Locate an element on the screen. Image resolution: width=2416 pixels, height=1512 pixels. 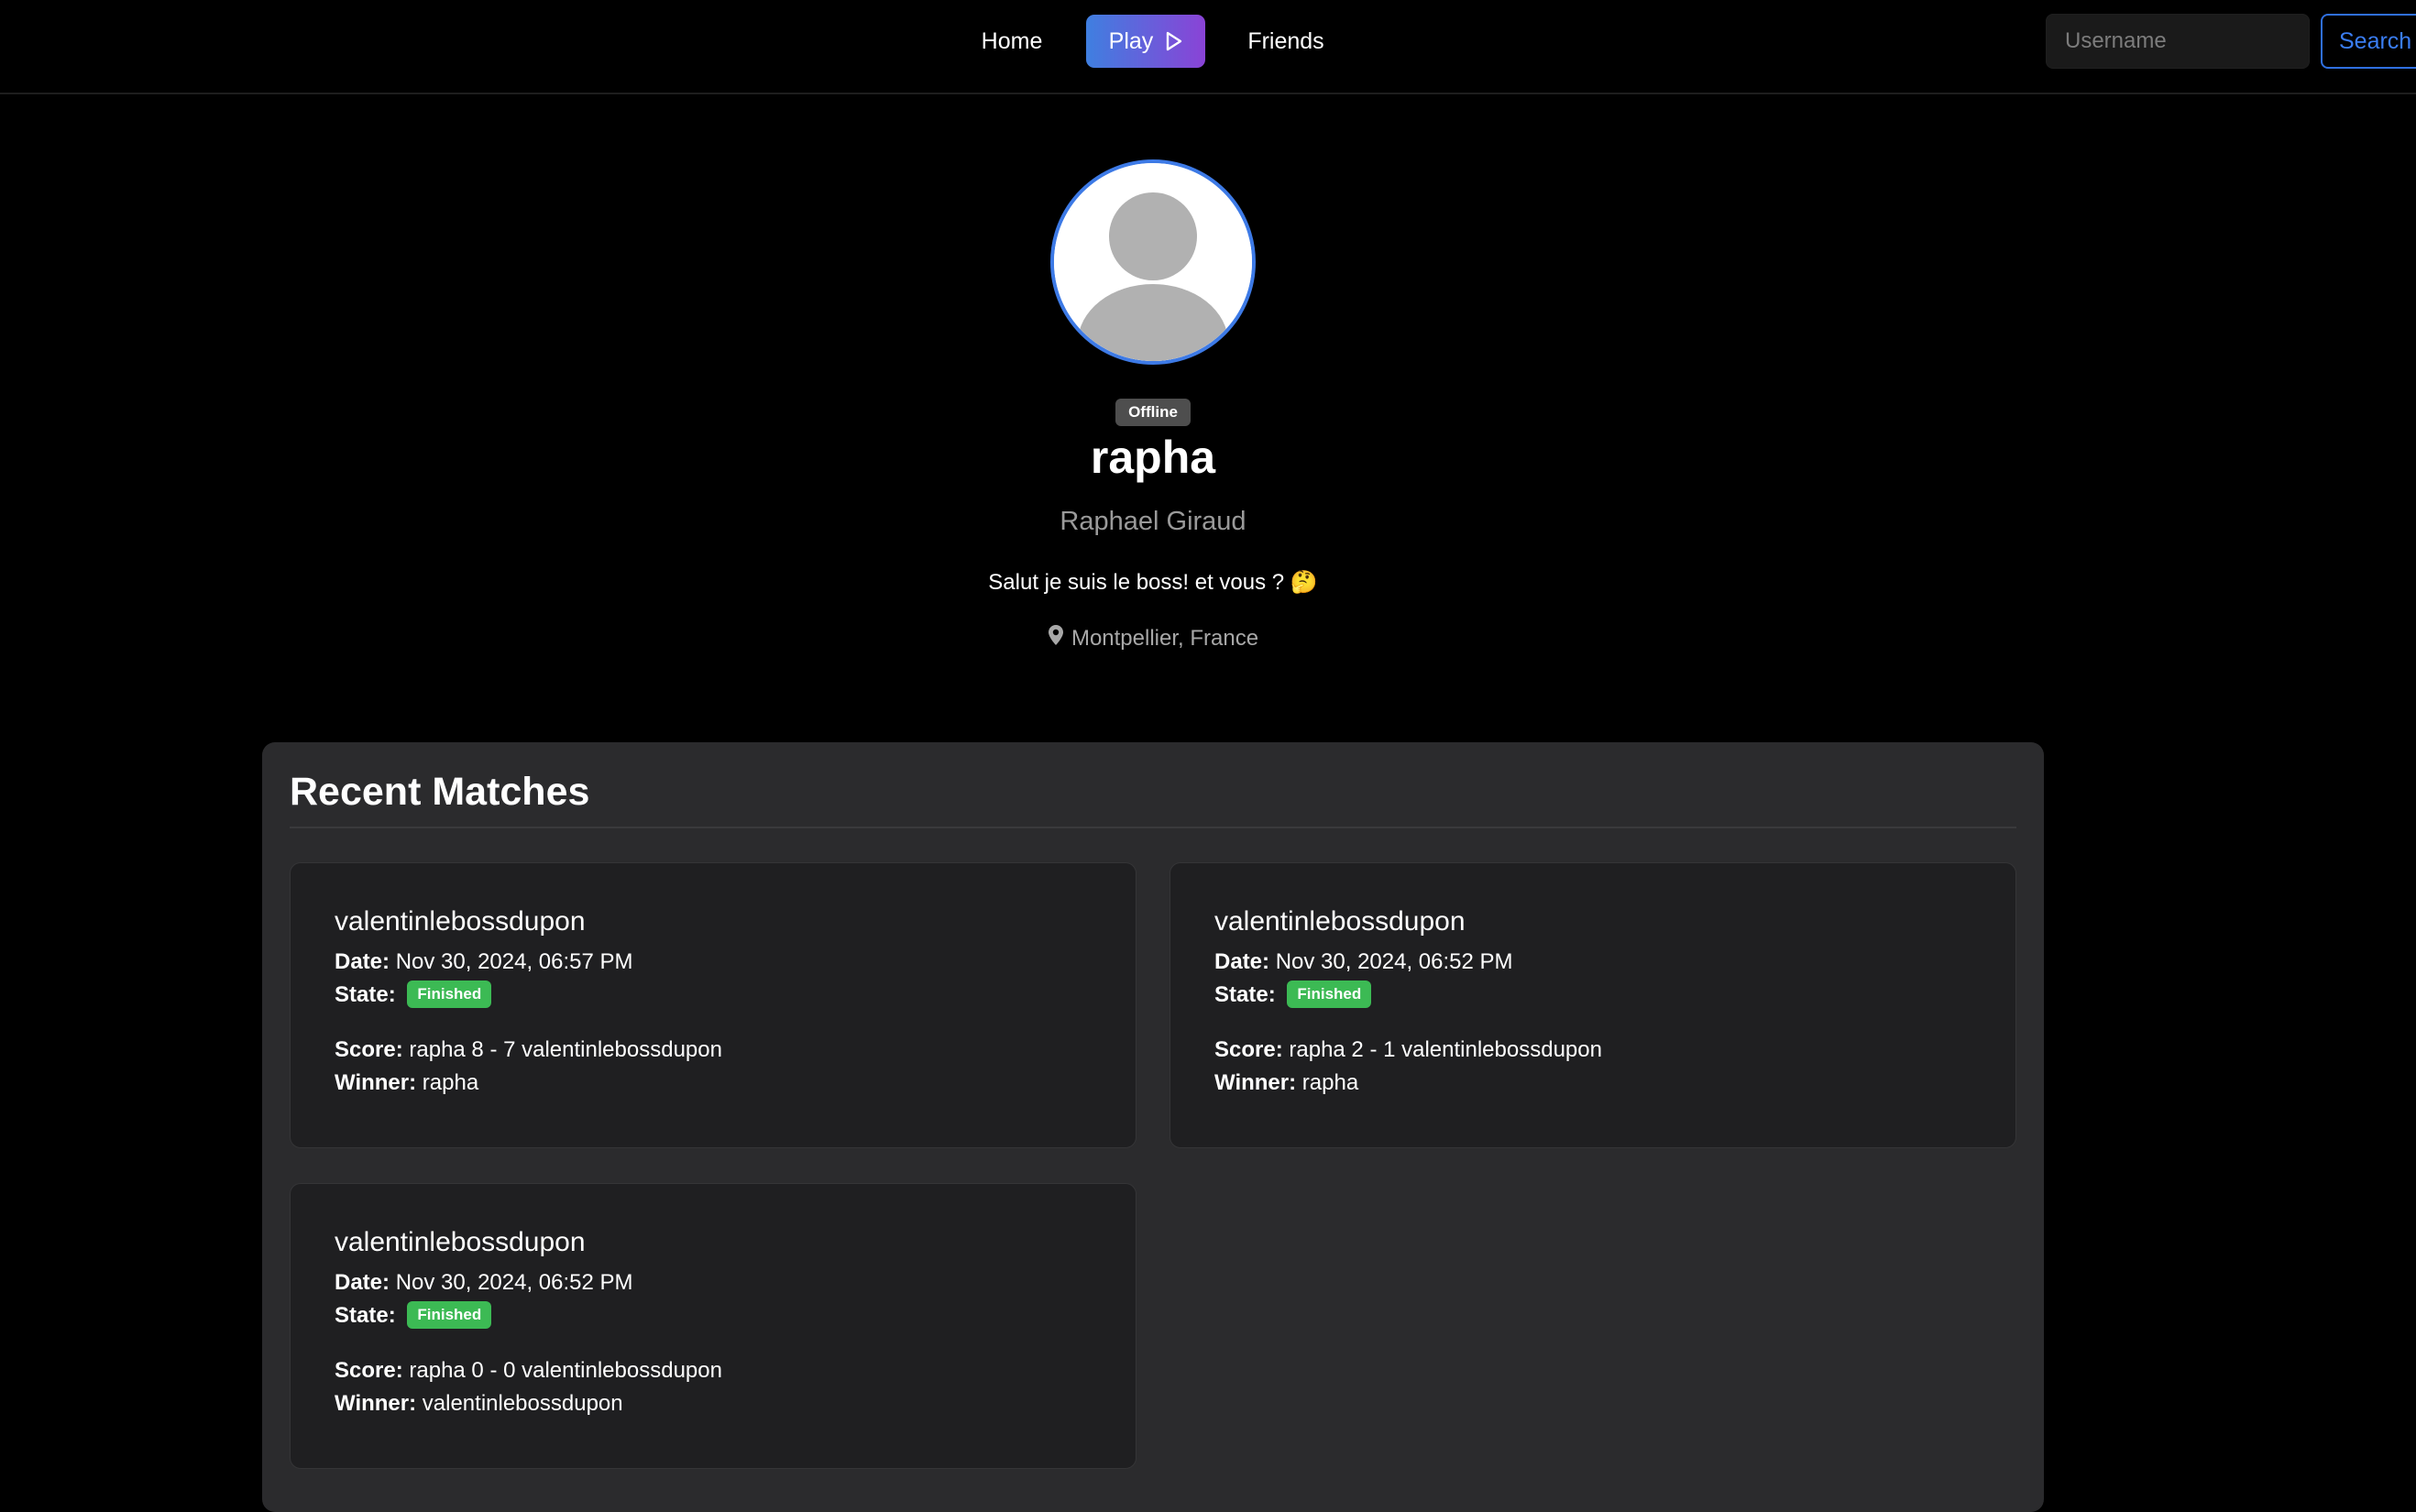
match-score: Score: rapha 0 - 0 valentinlebossdupon is located at coordinates (735, 1370).